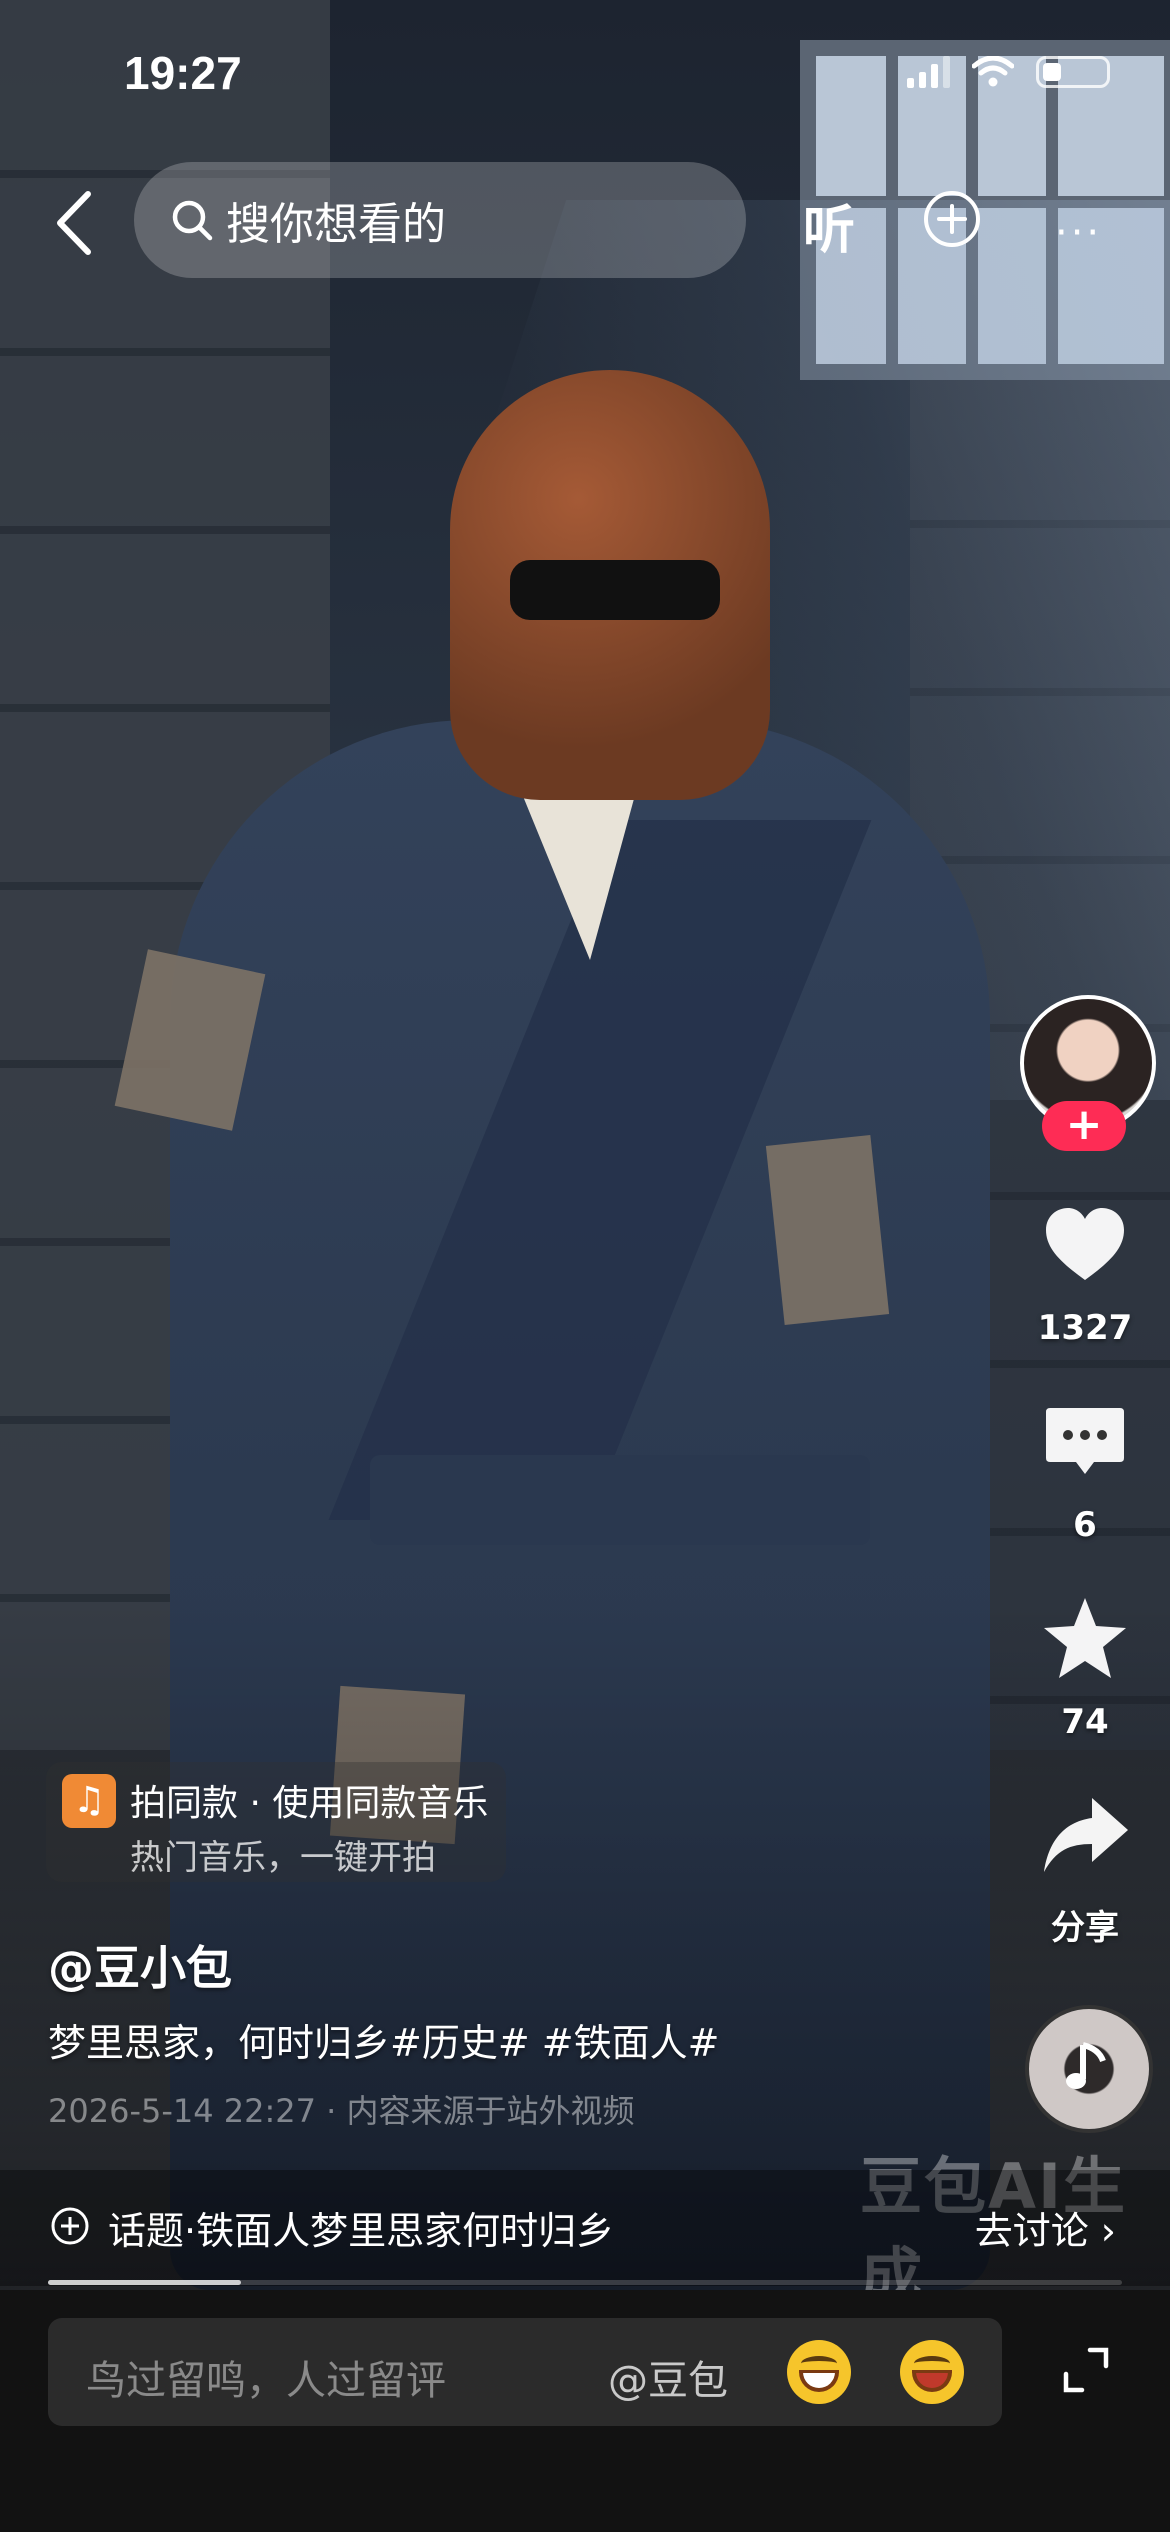 The width and height of the screenshot is (1170, 2532). What do you see at coordinates (309, 1803) in the screenshot?
I see `use-music-title: 拍同款 · 使用同款音乐` at bounding box center [309, 1803].